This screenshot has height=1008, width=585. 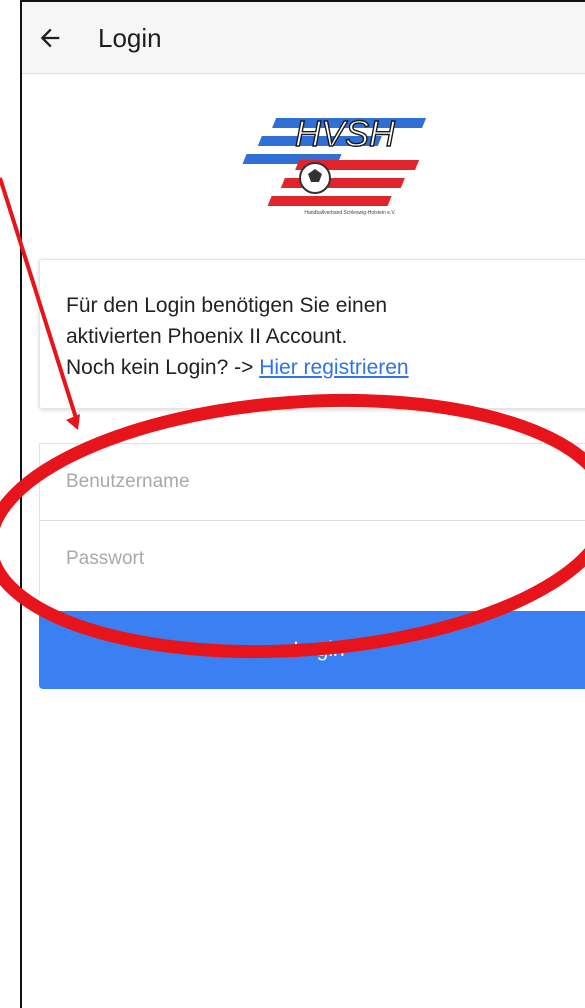 I want to click on page-title: Login, so click(x=130, y=38).